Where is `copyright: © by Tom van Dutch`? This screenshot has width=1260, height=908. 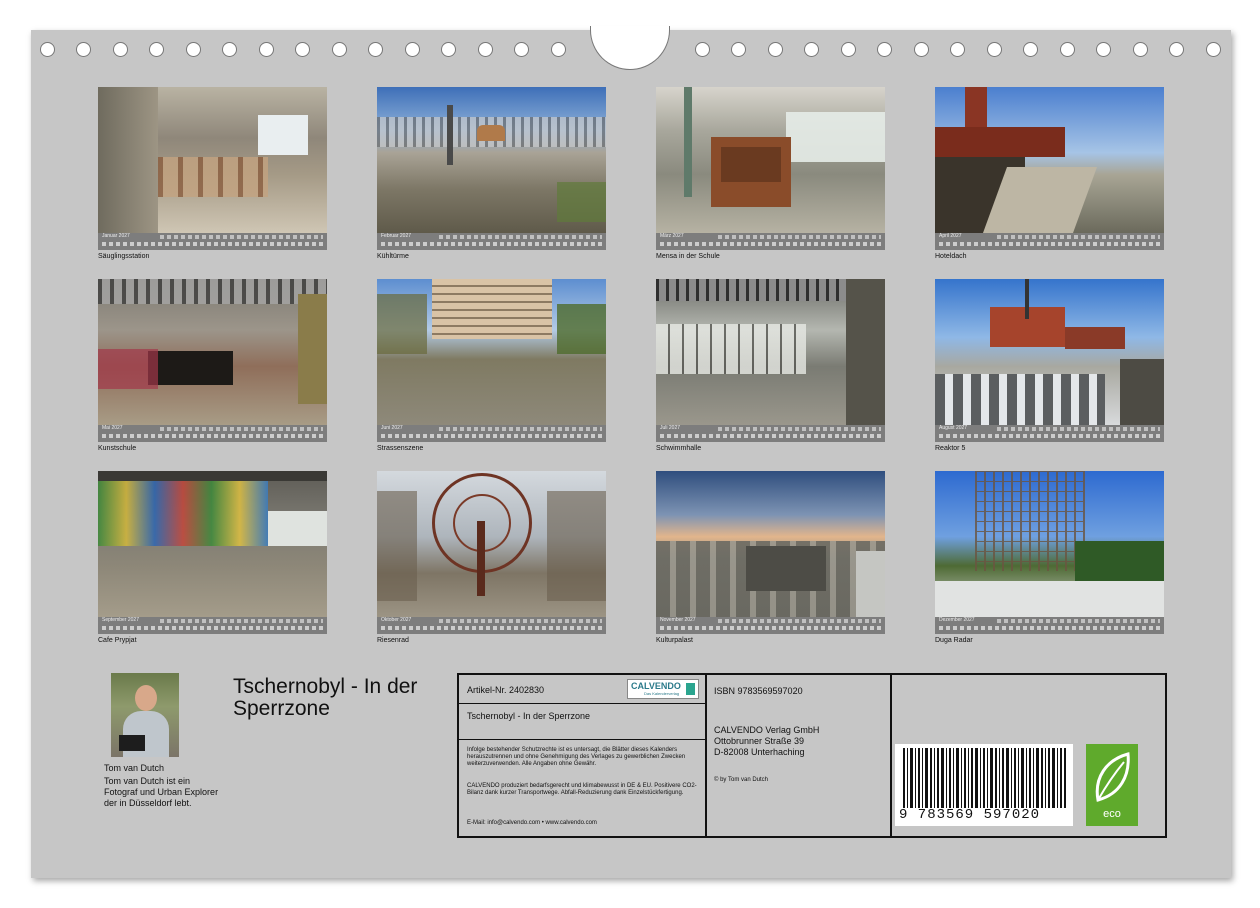
copyright: © by Tom van Dutch is located at coordinates (741, 780).